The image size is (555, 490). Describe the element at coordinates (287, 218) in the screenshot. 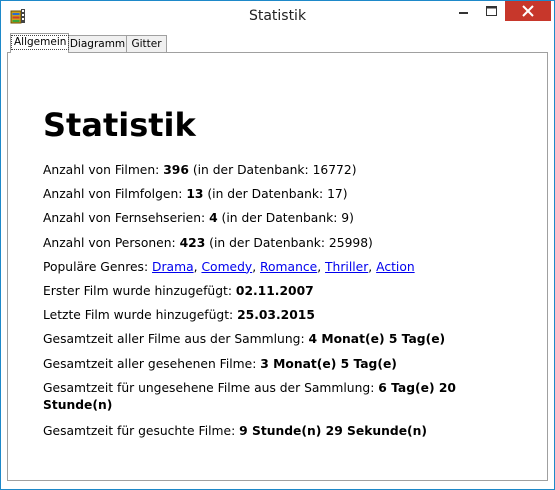

I see `stat-db-count: (in der Datenbank: 9)` at that location.